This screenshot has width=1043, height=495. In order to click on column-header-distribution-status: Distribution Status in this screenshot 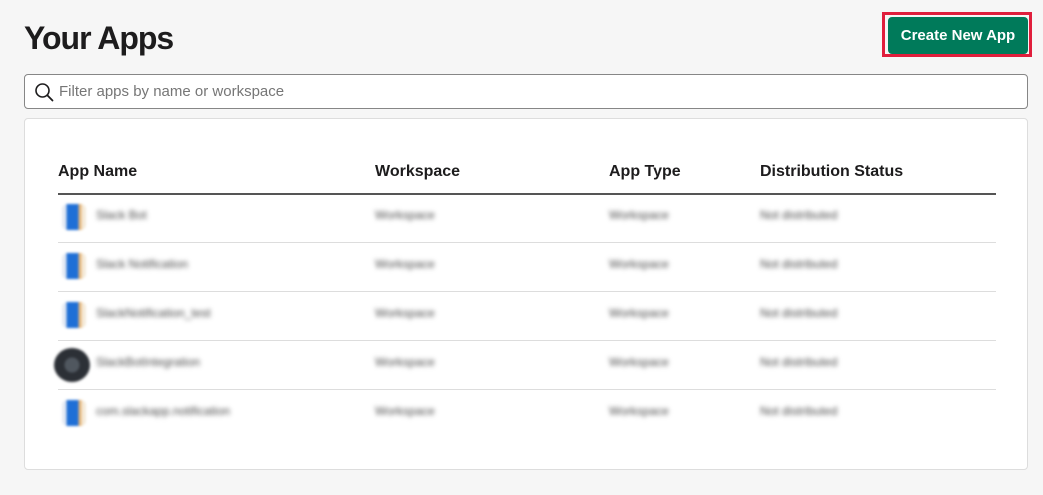, I will do `click(831, 172)`.